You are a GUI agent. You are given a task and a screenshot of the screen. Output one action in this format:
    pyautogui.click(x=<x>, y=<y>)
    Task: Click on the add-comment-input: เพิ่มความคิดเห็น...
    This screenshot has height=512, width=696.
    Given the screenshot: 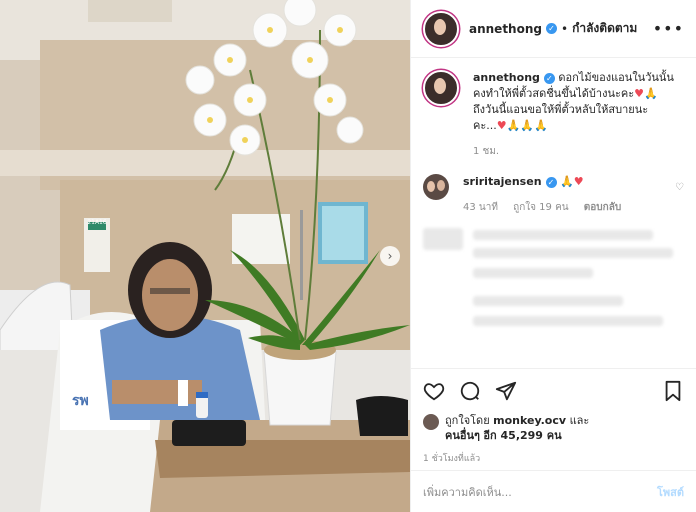 What is the action you would take?
    pyautogui.click(x=467, y=492)
    